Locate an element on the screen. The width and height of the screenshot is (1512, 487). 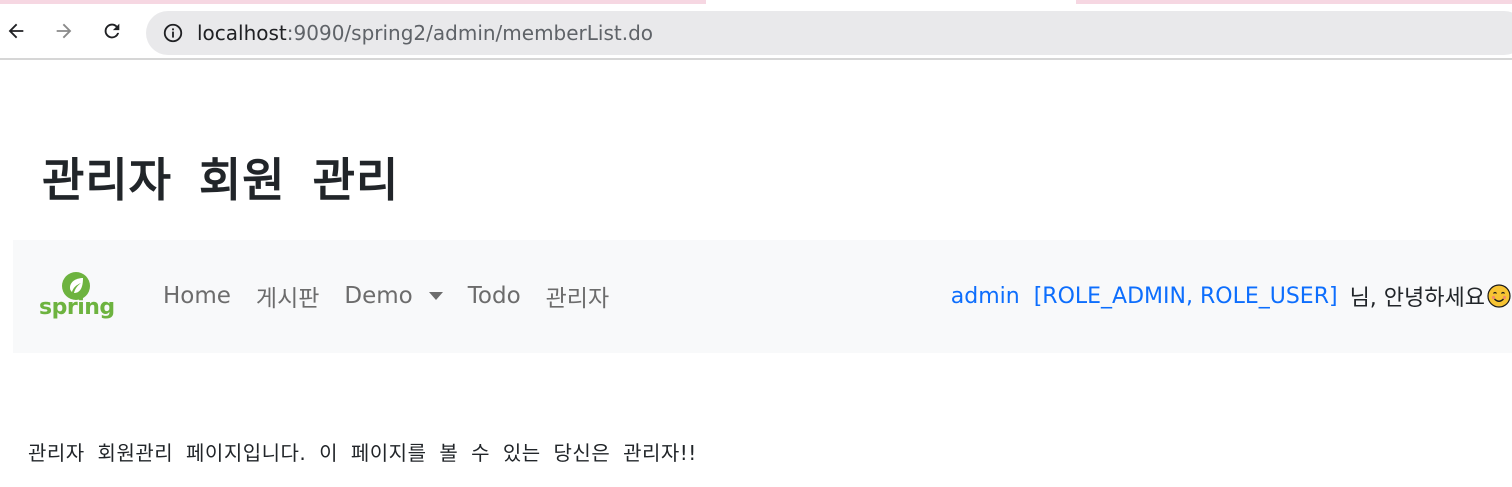
url-path: :9090/spring2/admin/memberList.do is located at coordinates (470, 33).